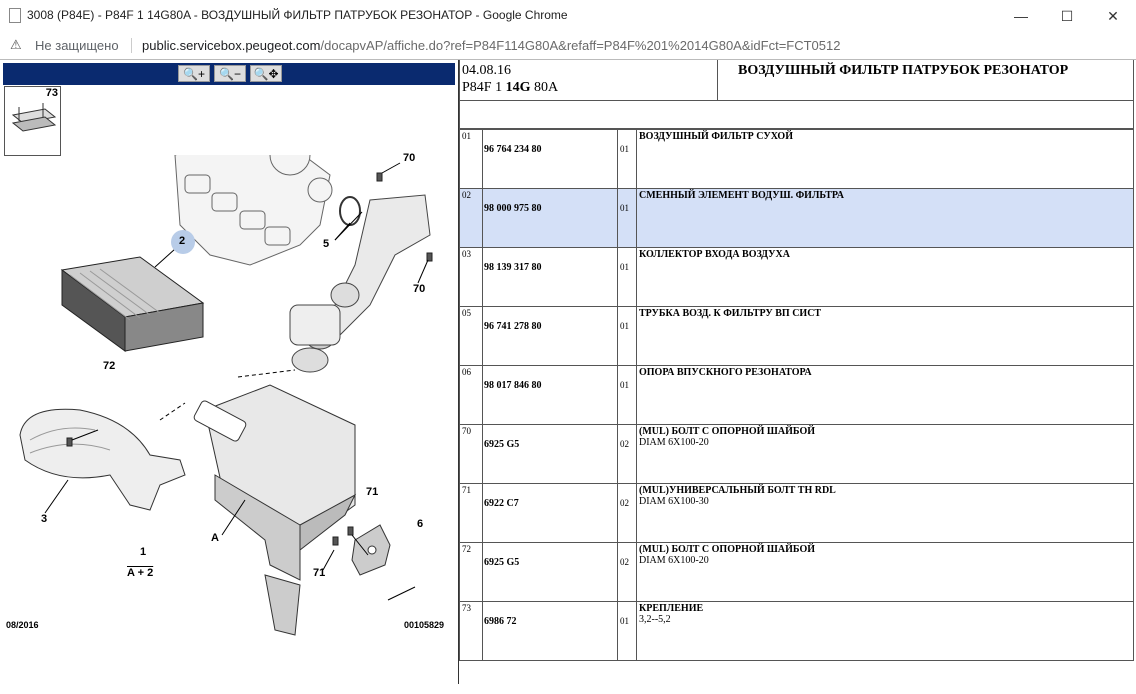 The width and height of the screenshot is (1136, 694). I want to click on callout-A-plus-2: A + 2, so click(140, 573).